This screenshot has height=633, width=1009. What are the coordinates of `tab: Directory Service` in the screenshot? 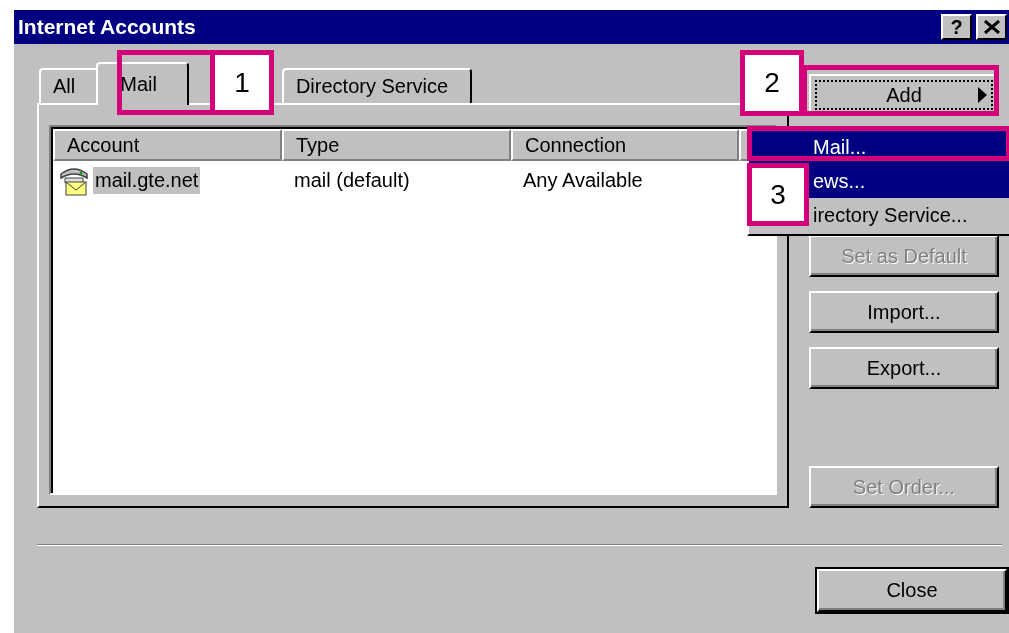 It's located at (377, 85).